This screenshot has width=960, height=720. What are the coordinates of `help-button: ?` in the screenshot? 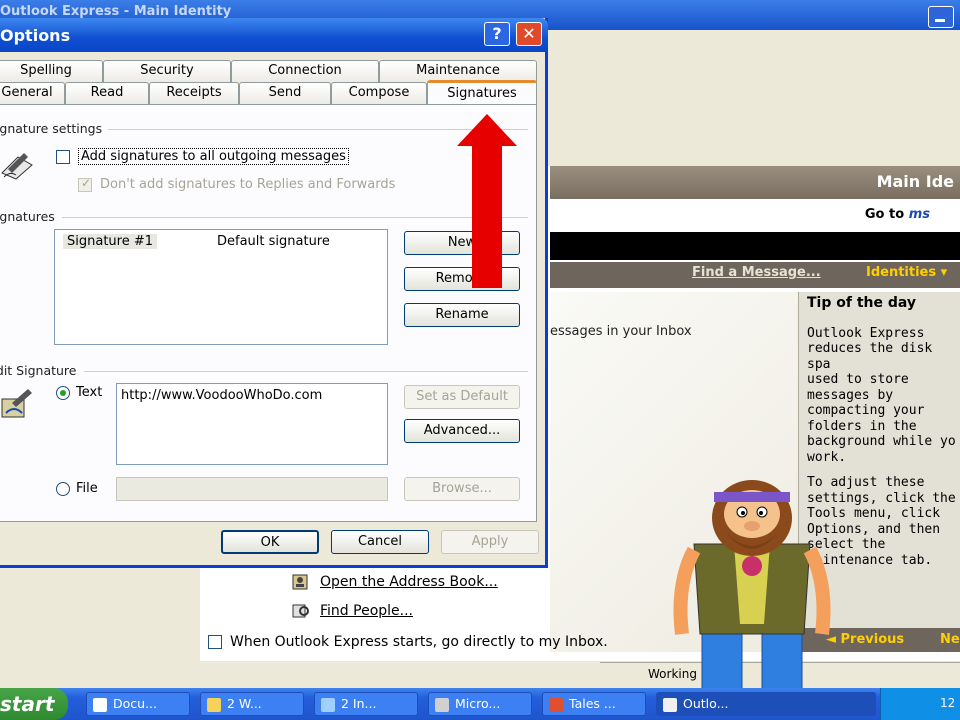 It's located at (497, 34).